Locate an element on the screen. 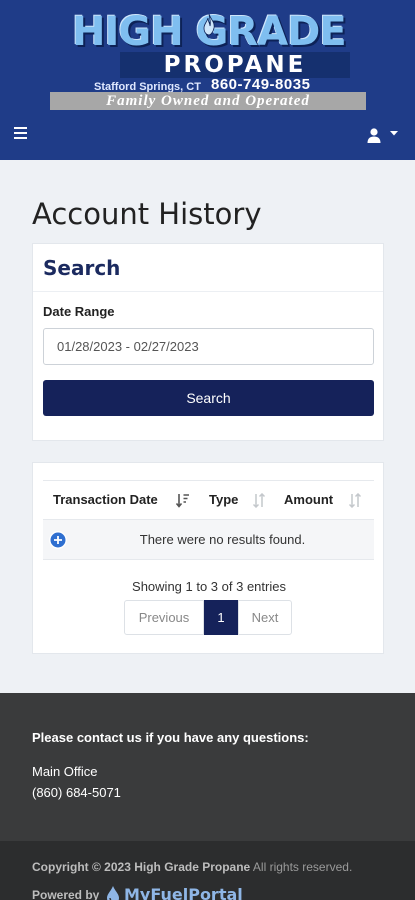 The width and height of the screenshot is (415, 900). no-results-message: There were no results found. is located at coordinates (222, 539).